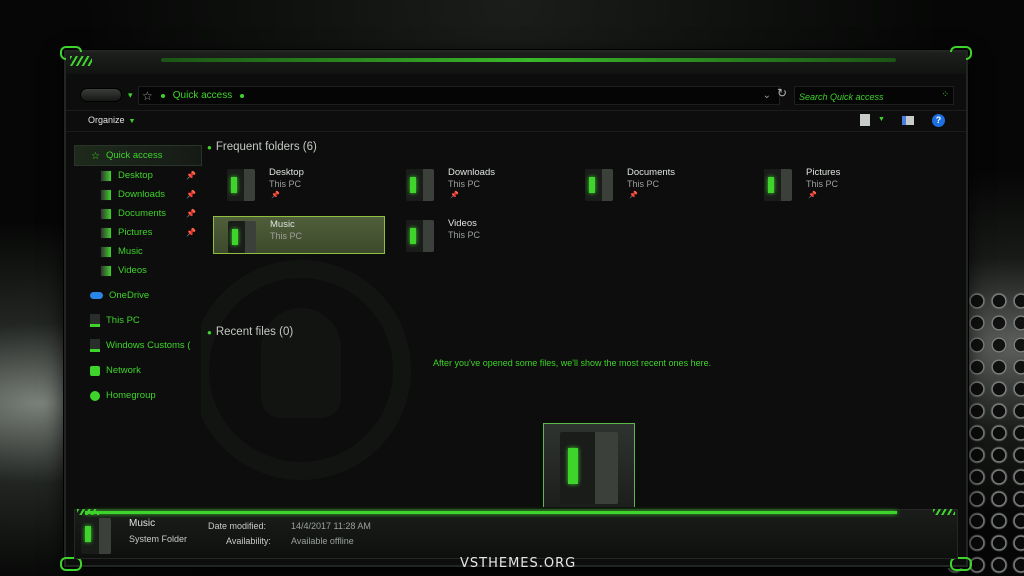  I want to click on folder-tile-desktop: Desktop This PC 📌, so click(299, 184).